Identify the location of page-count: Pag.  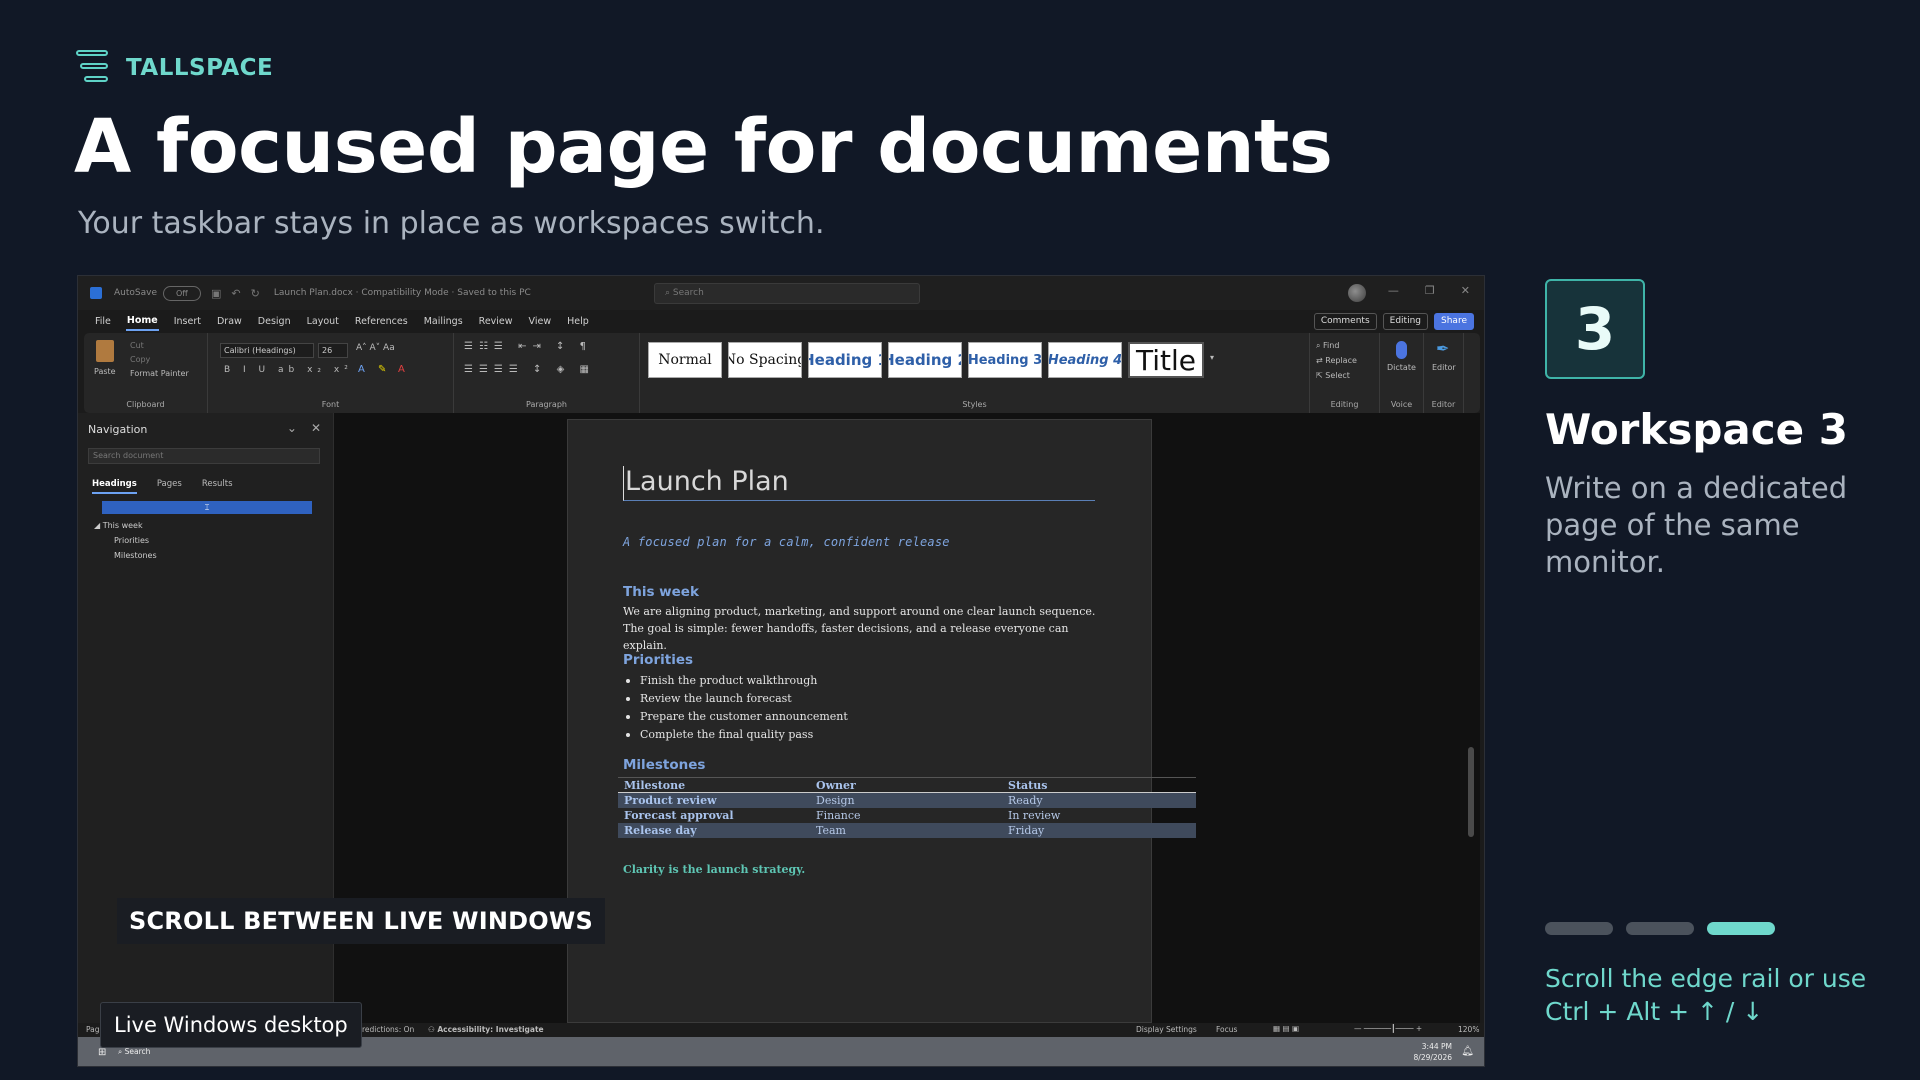
(93, 1029).